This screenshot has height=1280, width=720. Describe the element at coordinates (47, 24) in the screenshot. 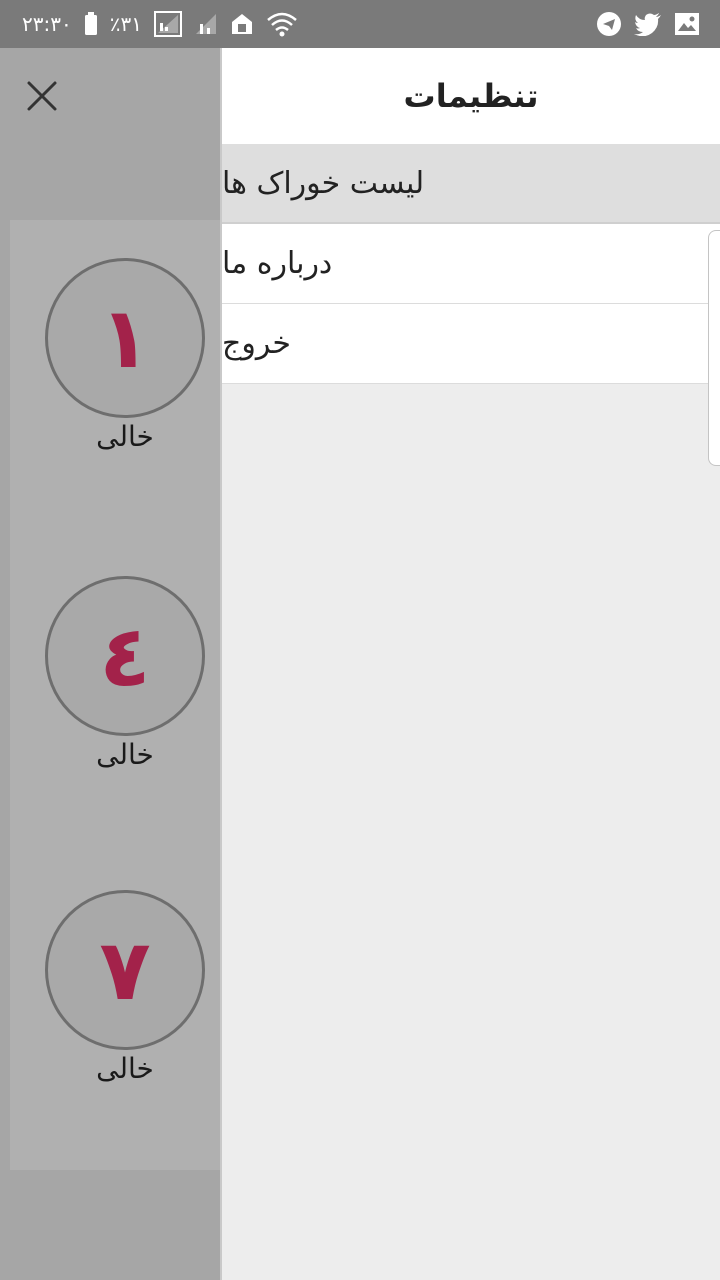

I see `status-time: ۲۳:۳۰` at that location.